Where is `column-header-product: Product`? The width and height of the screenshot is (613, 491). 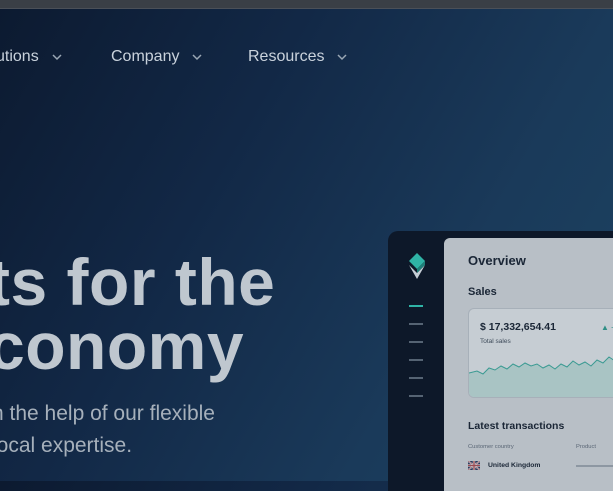
column-header-product: Product is located at coordinates (586, 447).